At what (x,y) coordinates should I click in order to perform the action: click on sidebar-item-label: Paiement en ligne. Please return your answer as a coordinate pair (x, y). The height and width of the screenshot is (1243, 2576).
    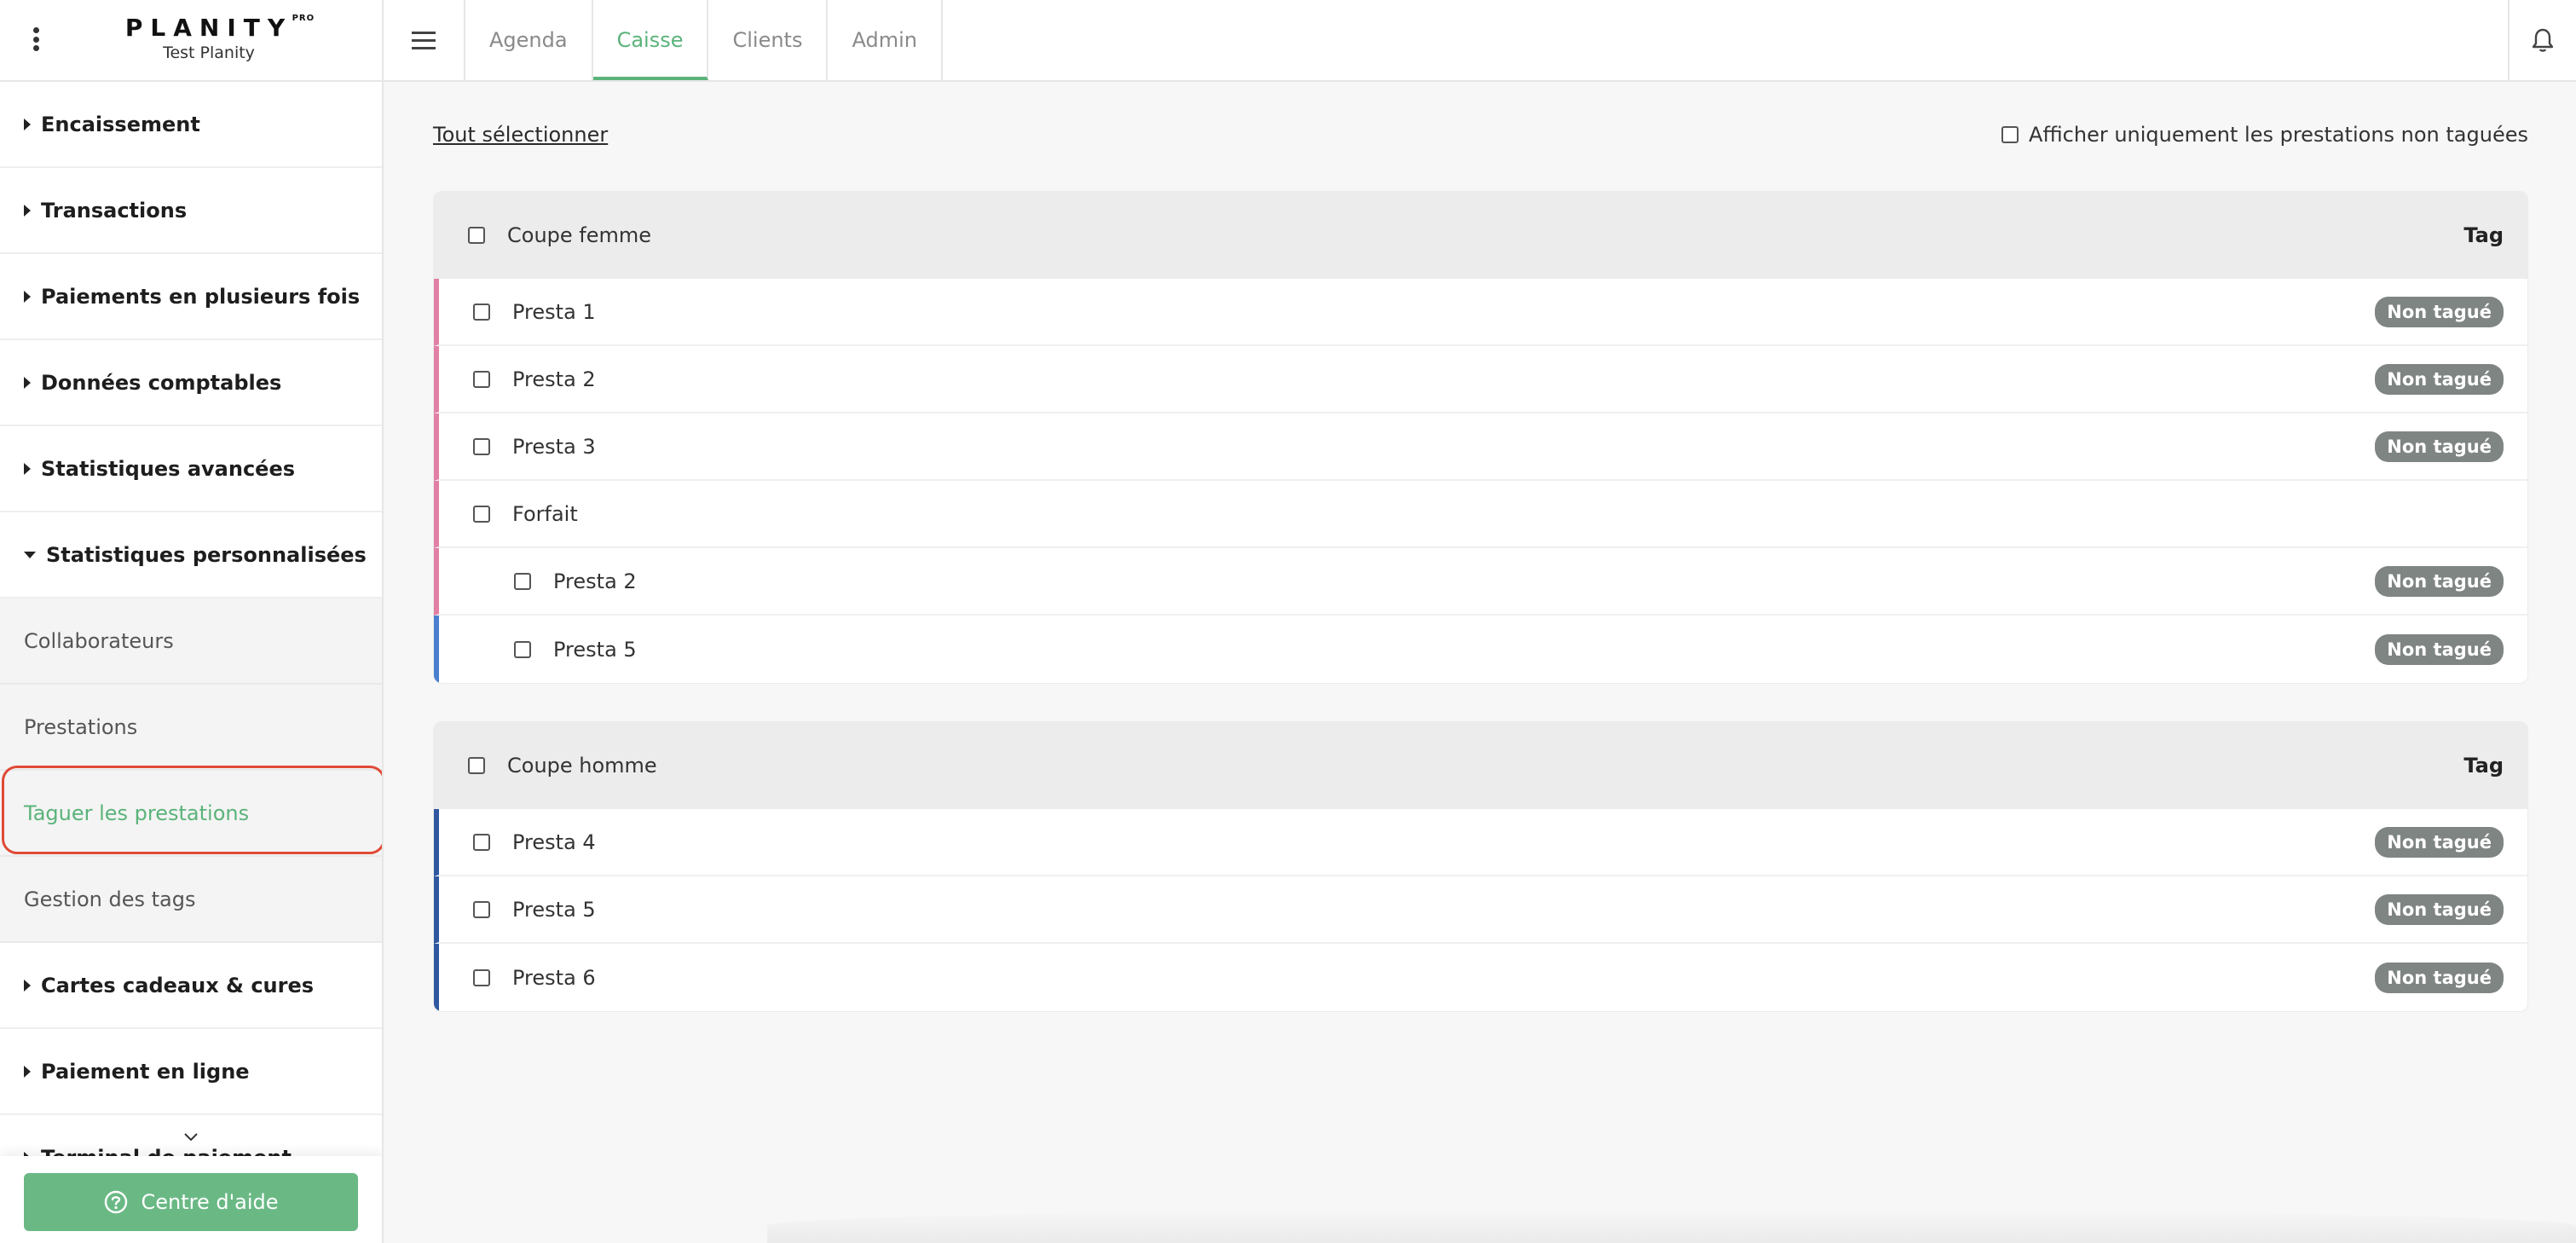
    Looking at the image, I should click on (145, 1071).